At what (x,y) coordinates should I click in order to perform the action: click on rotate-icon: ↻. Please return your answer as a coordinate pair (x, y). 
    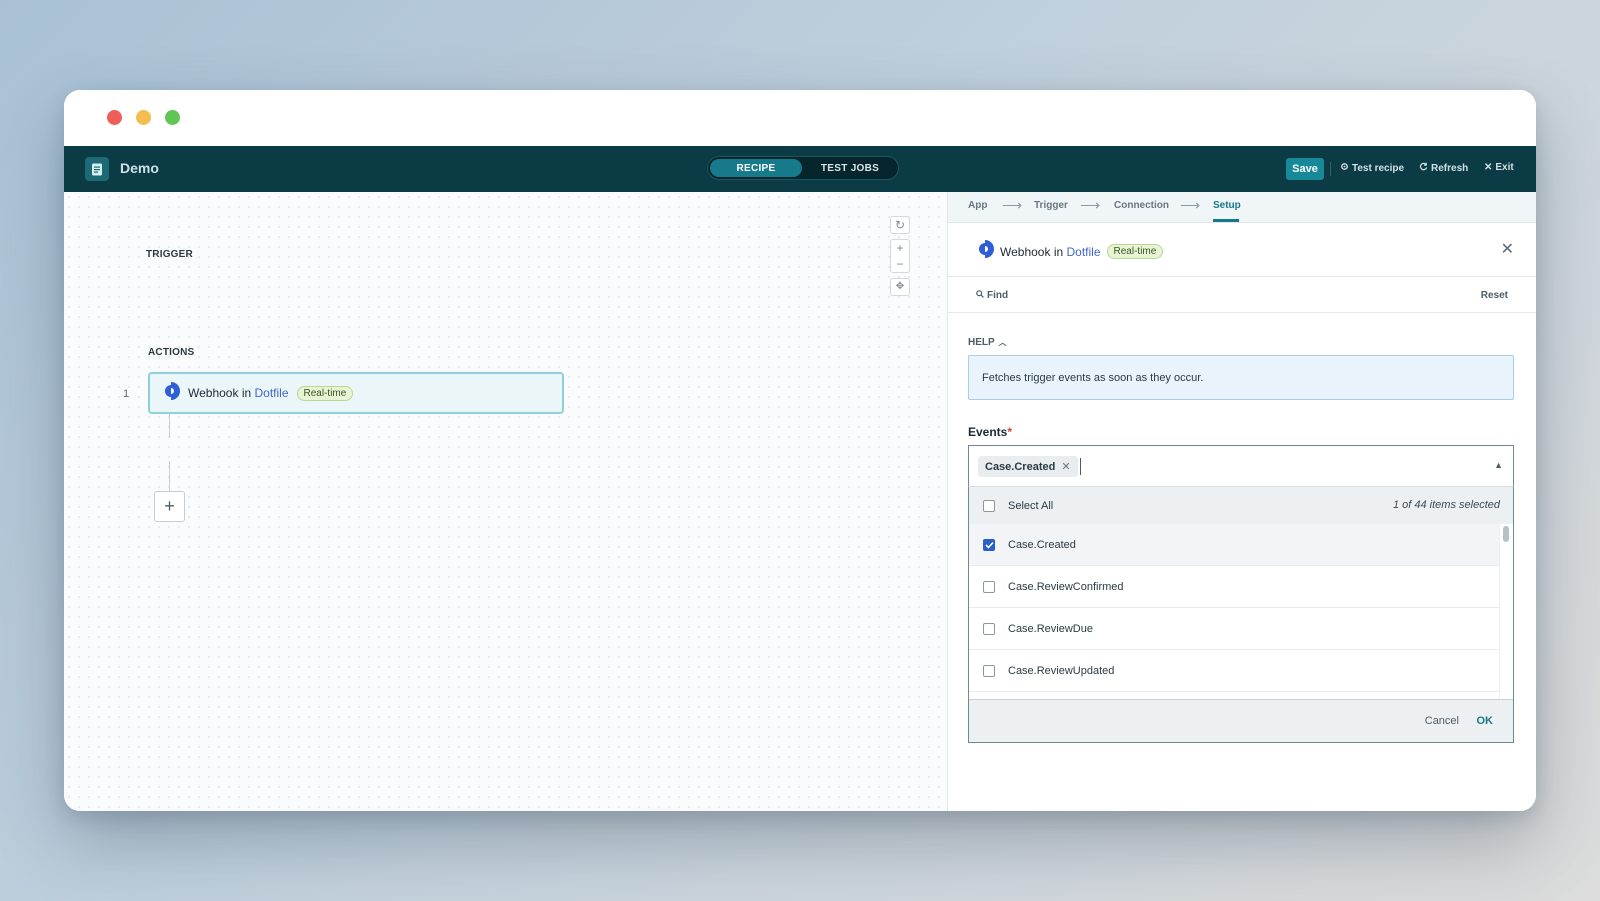
    Looking at the image, I should click on (900, 225).